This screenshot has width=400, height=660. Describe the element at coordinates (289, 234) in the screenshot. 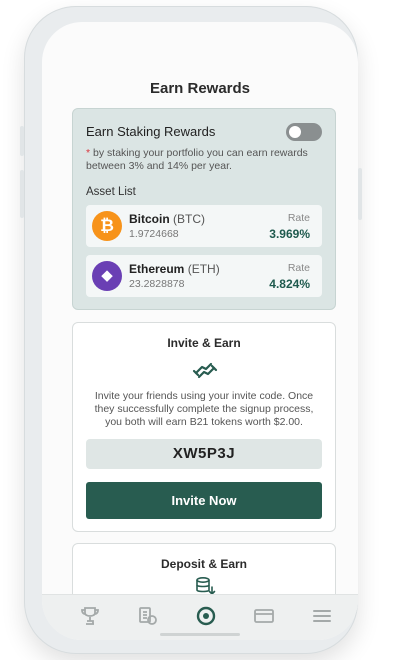

I see `rate-value: 3.969%` at that location.